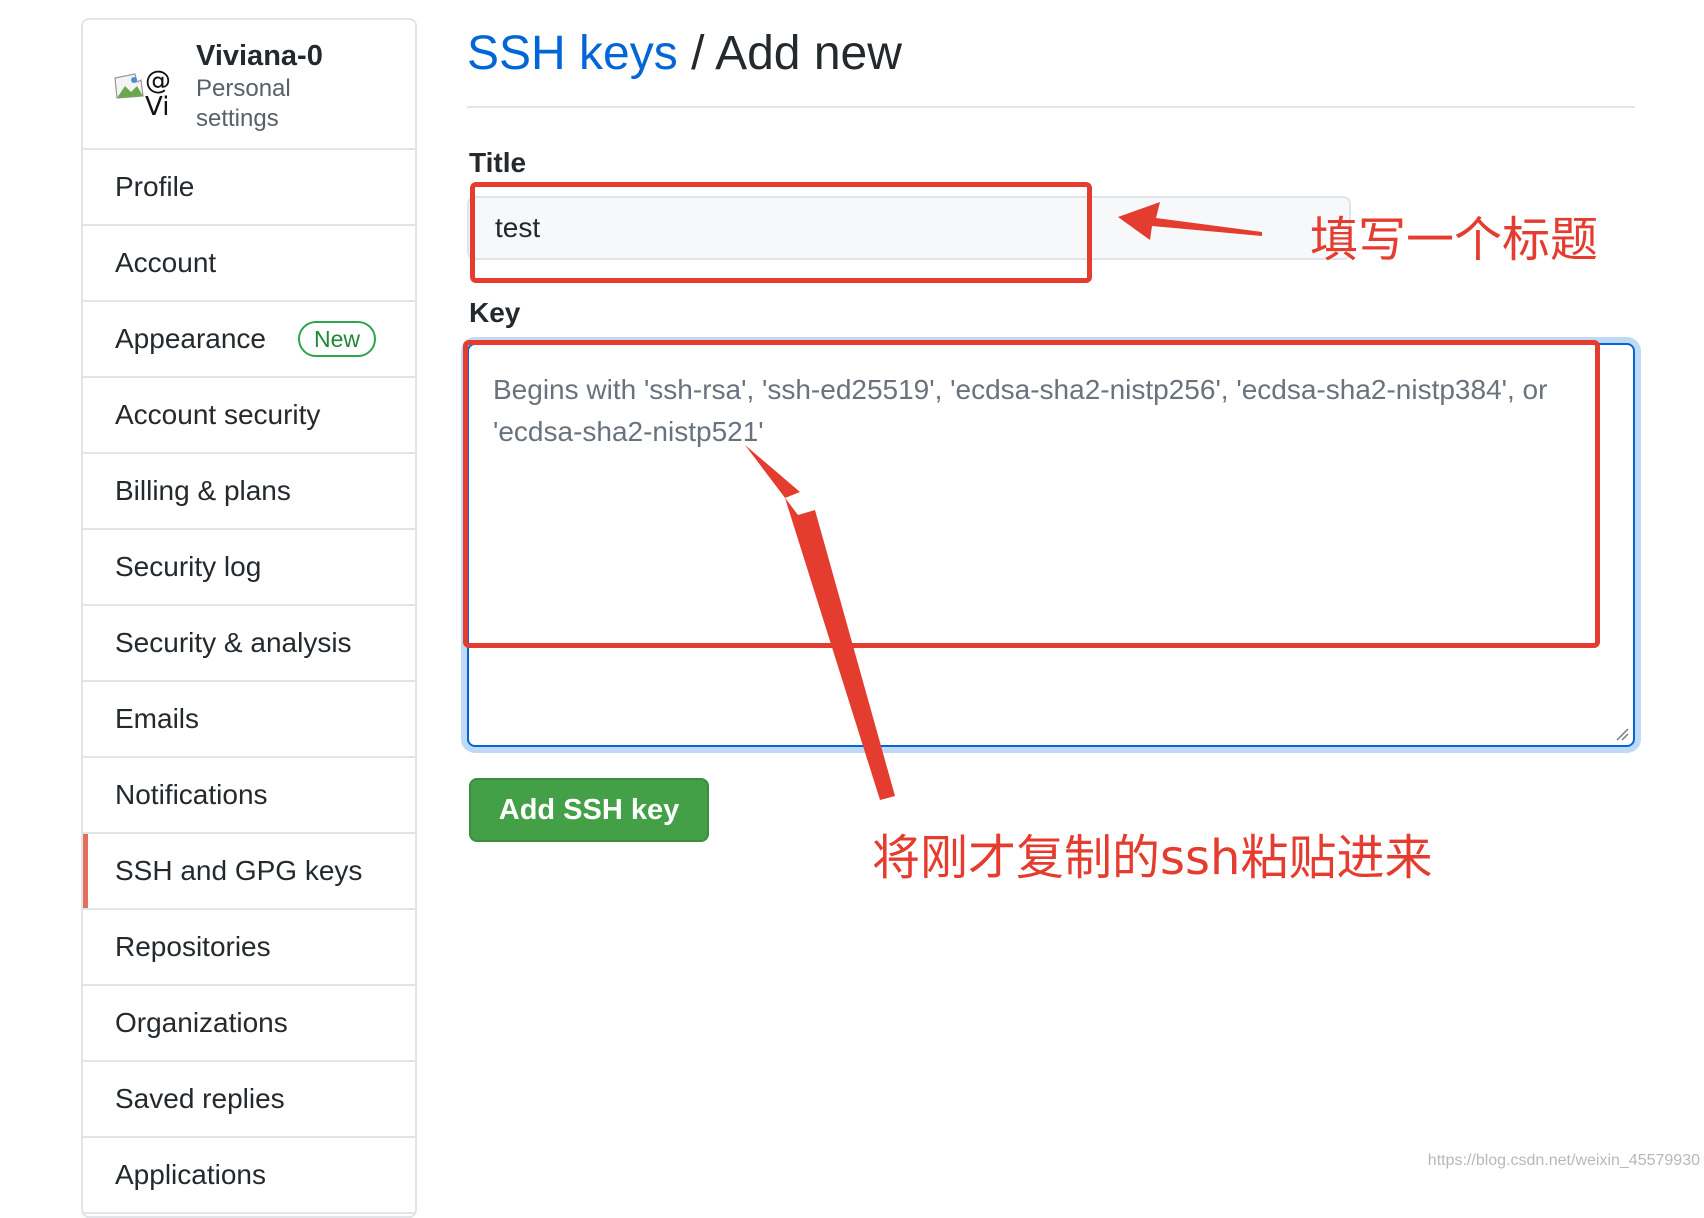  I want to click on sidebar-item-account-security: Account security, so click(249, 416).